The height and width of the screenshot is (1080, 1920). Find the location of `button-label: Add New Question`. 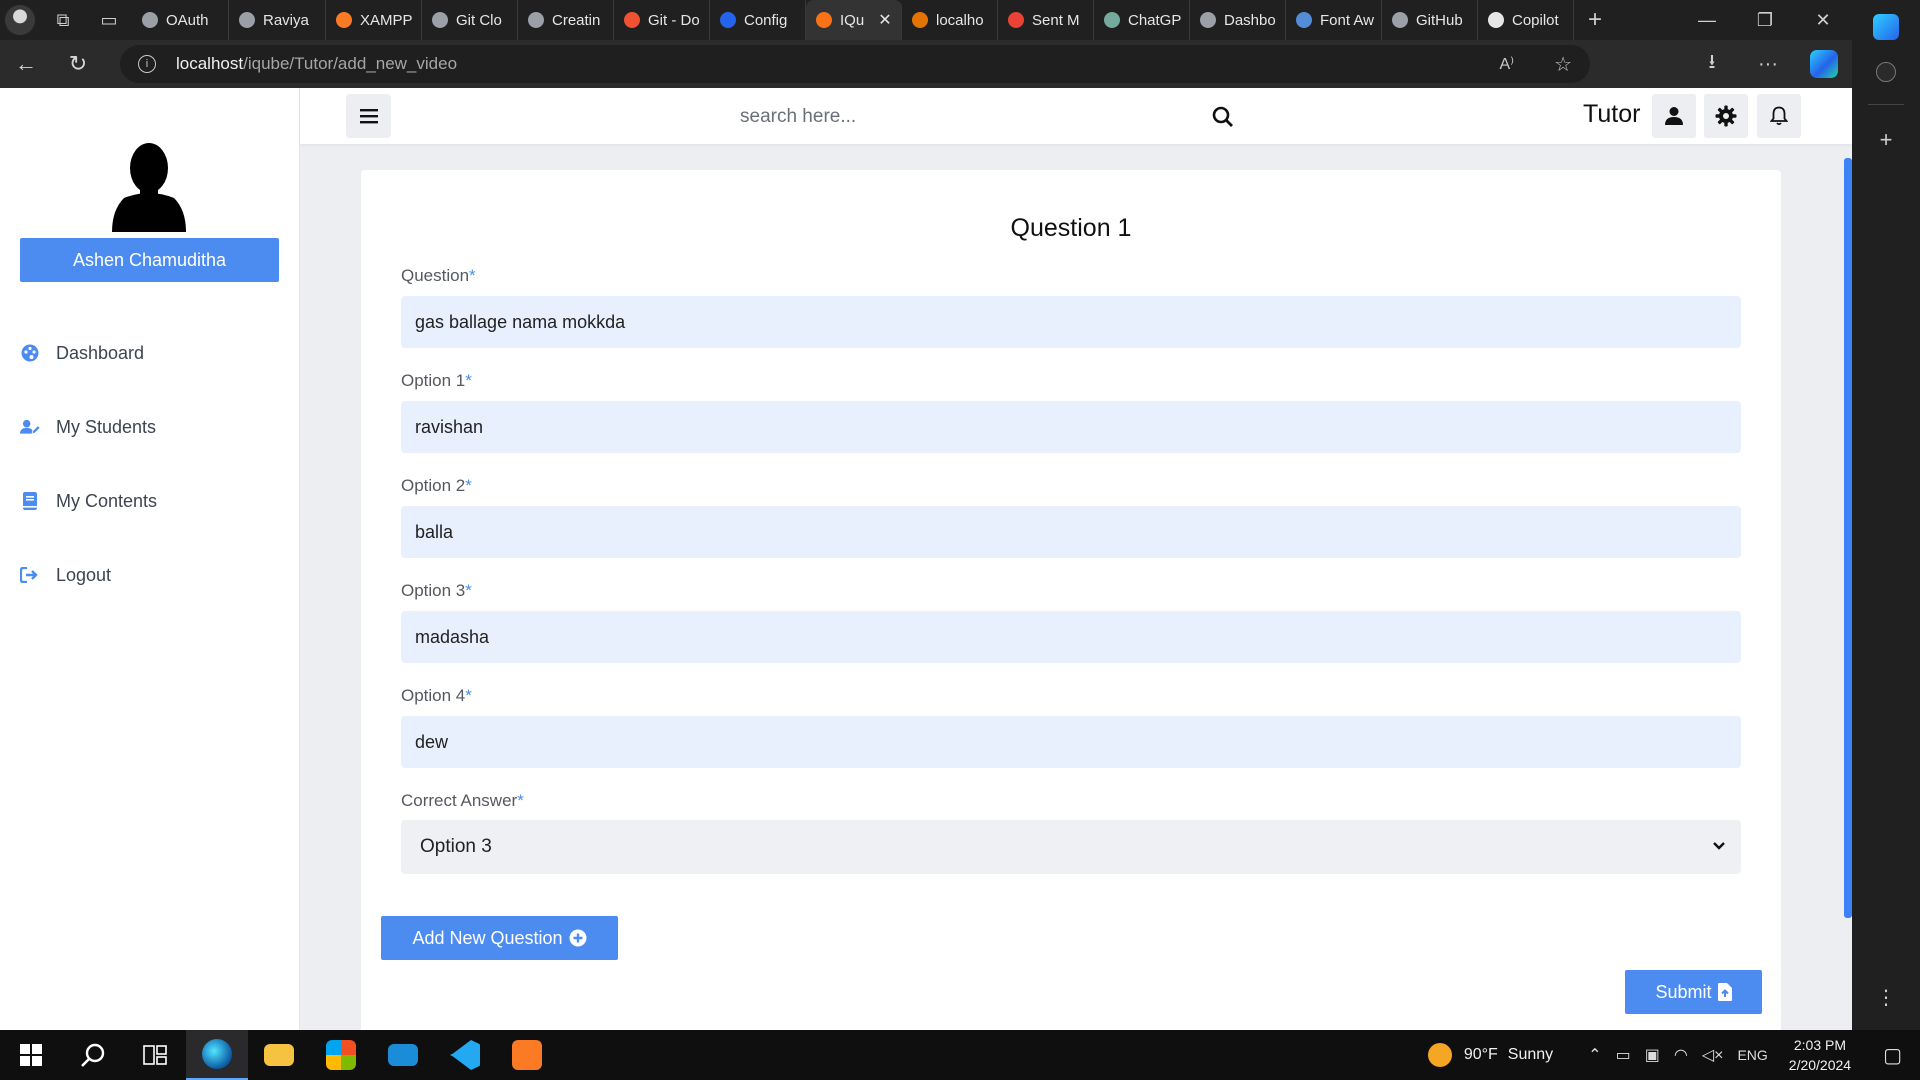

button-label: Add New Question is located at coordinates (487, 937).